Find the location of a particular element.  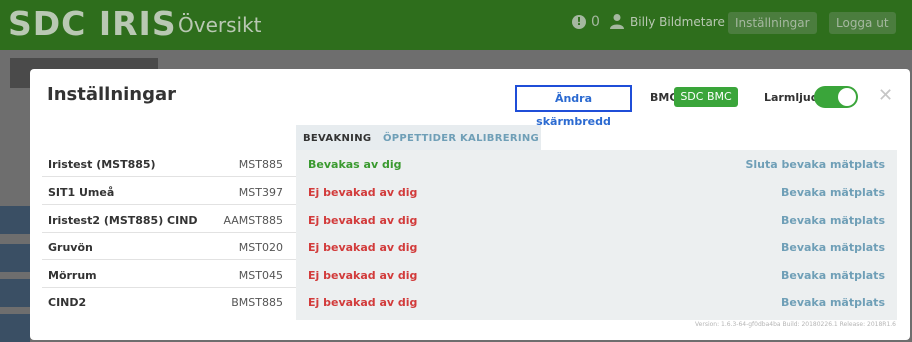

alert-icon: ! is located at coordinates (579, 22).